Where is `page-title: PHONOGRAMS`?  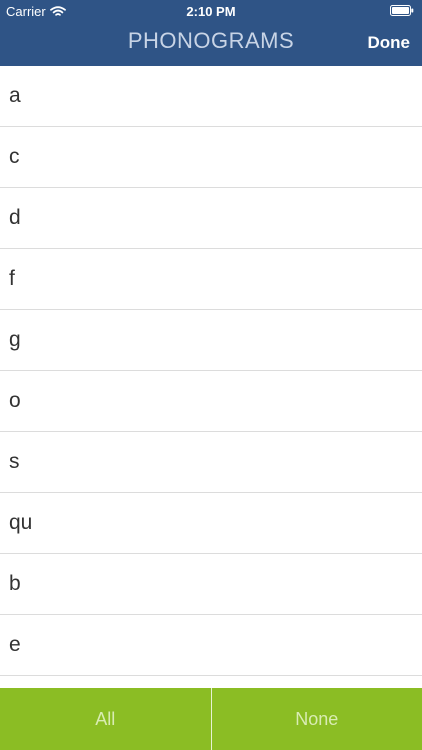
page-title: PHONOGRAMS is located at coordinates (211, 40).